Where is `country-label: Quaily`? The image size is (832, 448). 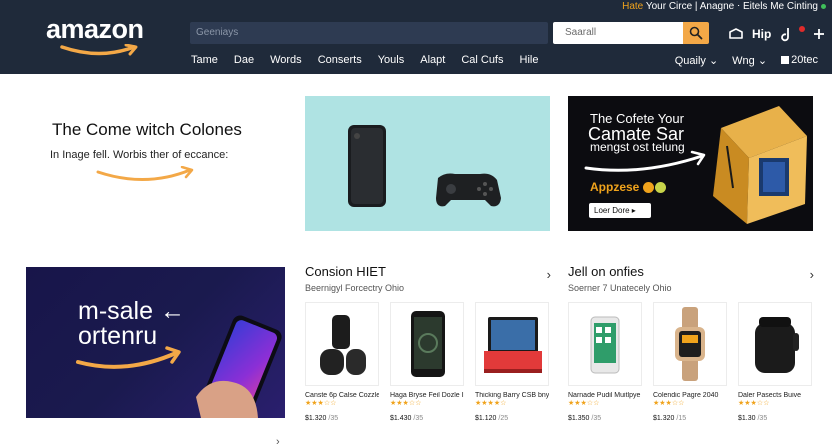 country-label: Quaily is located at coordinates (690, 61).